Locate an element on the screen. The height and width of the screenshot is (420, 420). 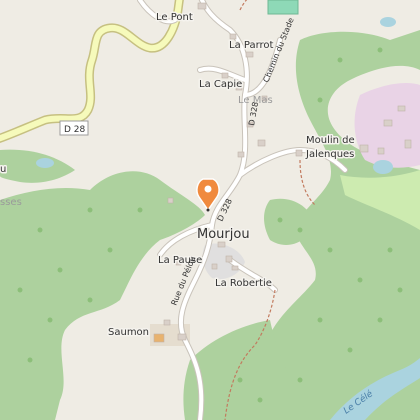
place-moulin: Moulin de is located at coordinates (330, 140).